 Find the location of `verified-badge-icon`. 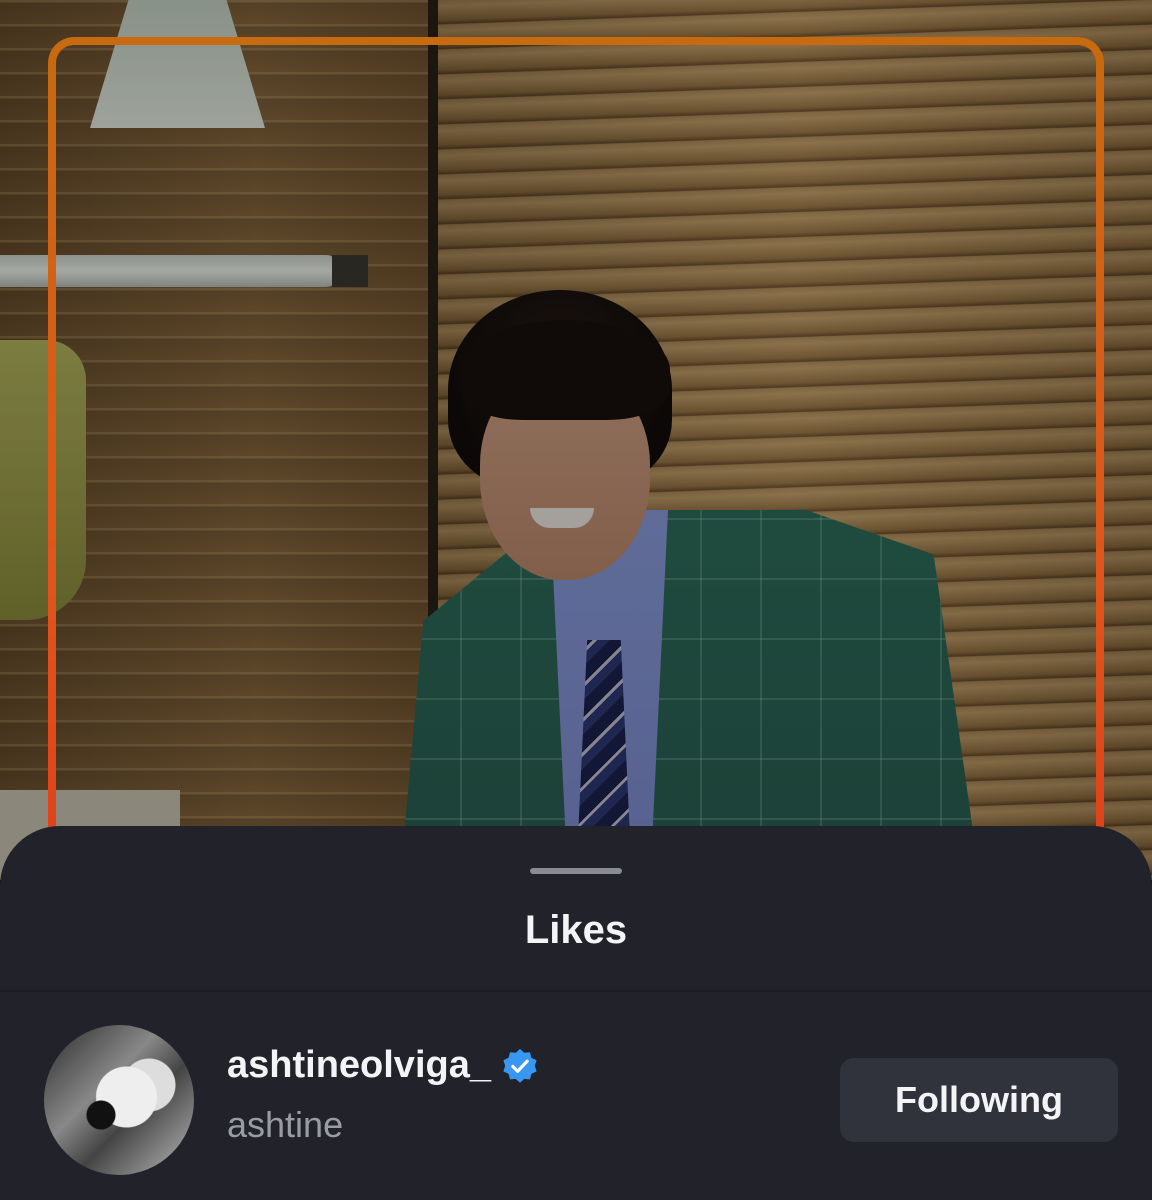

verified-badge-icon is located at coordinates (520, 1065).